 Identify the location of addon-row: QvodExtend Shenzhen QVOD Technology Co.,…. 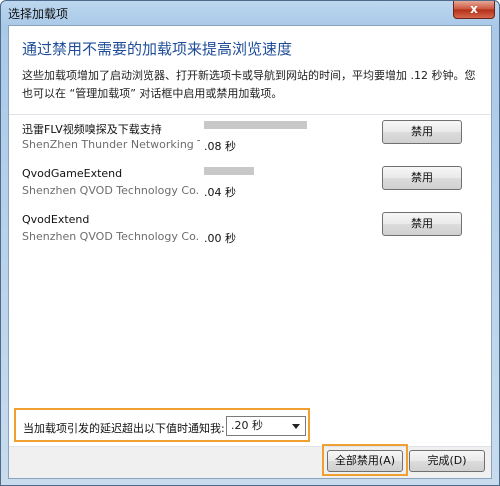
(250, 232).